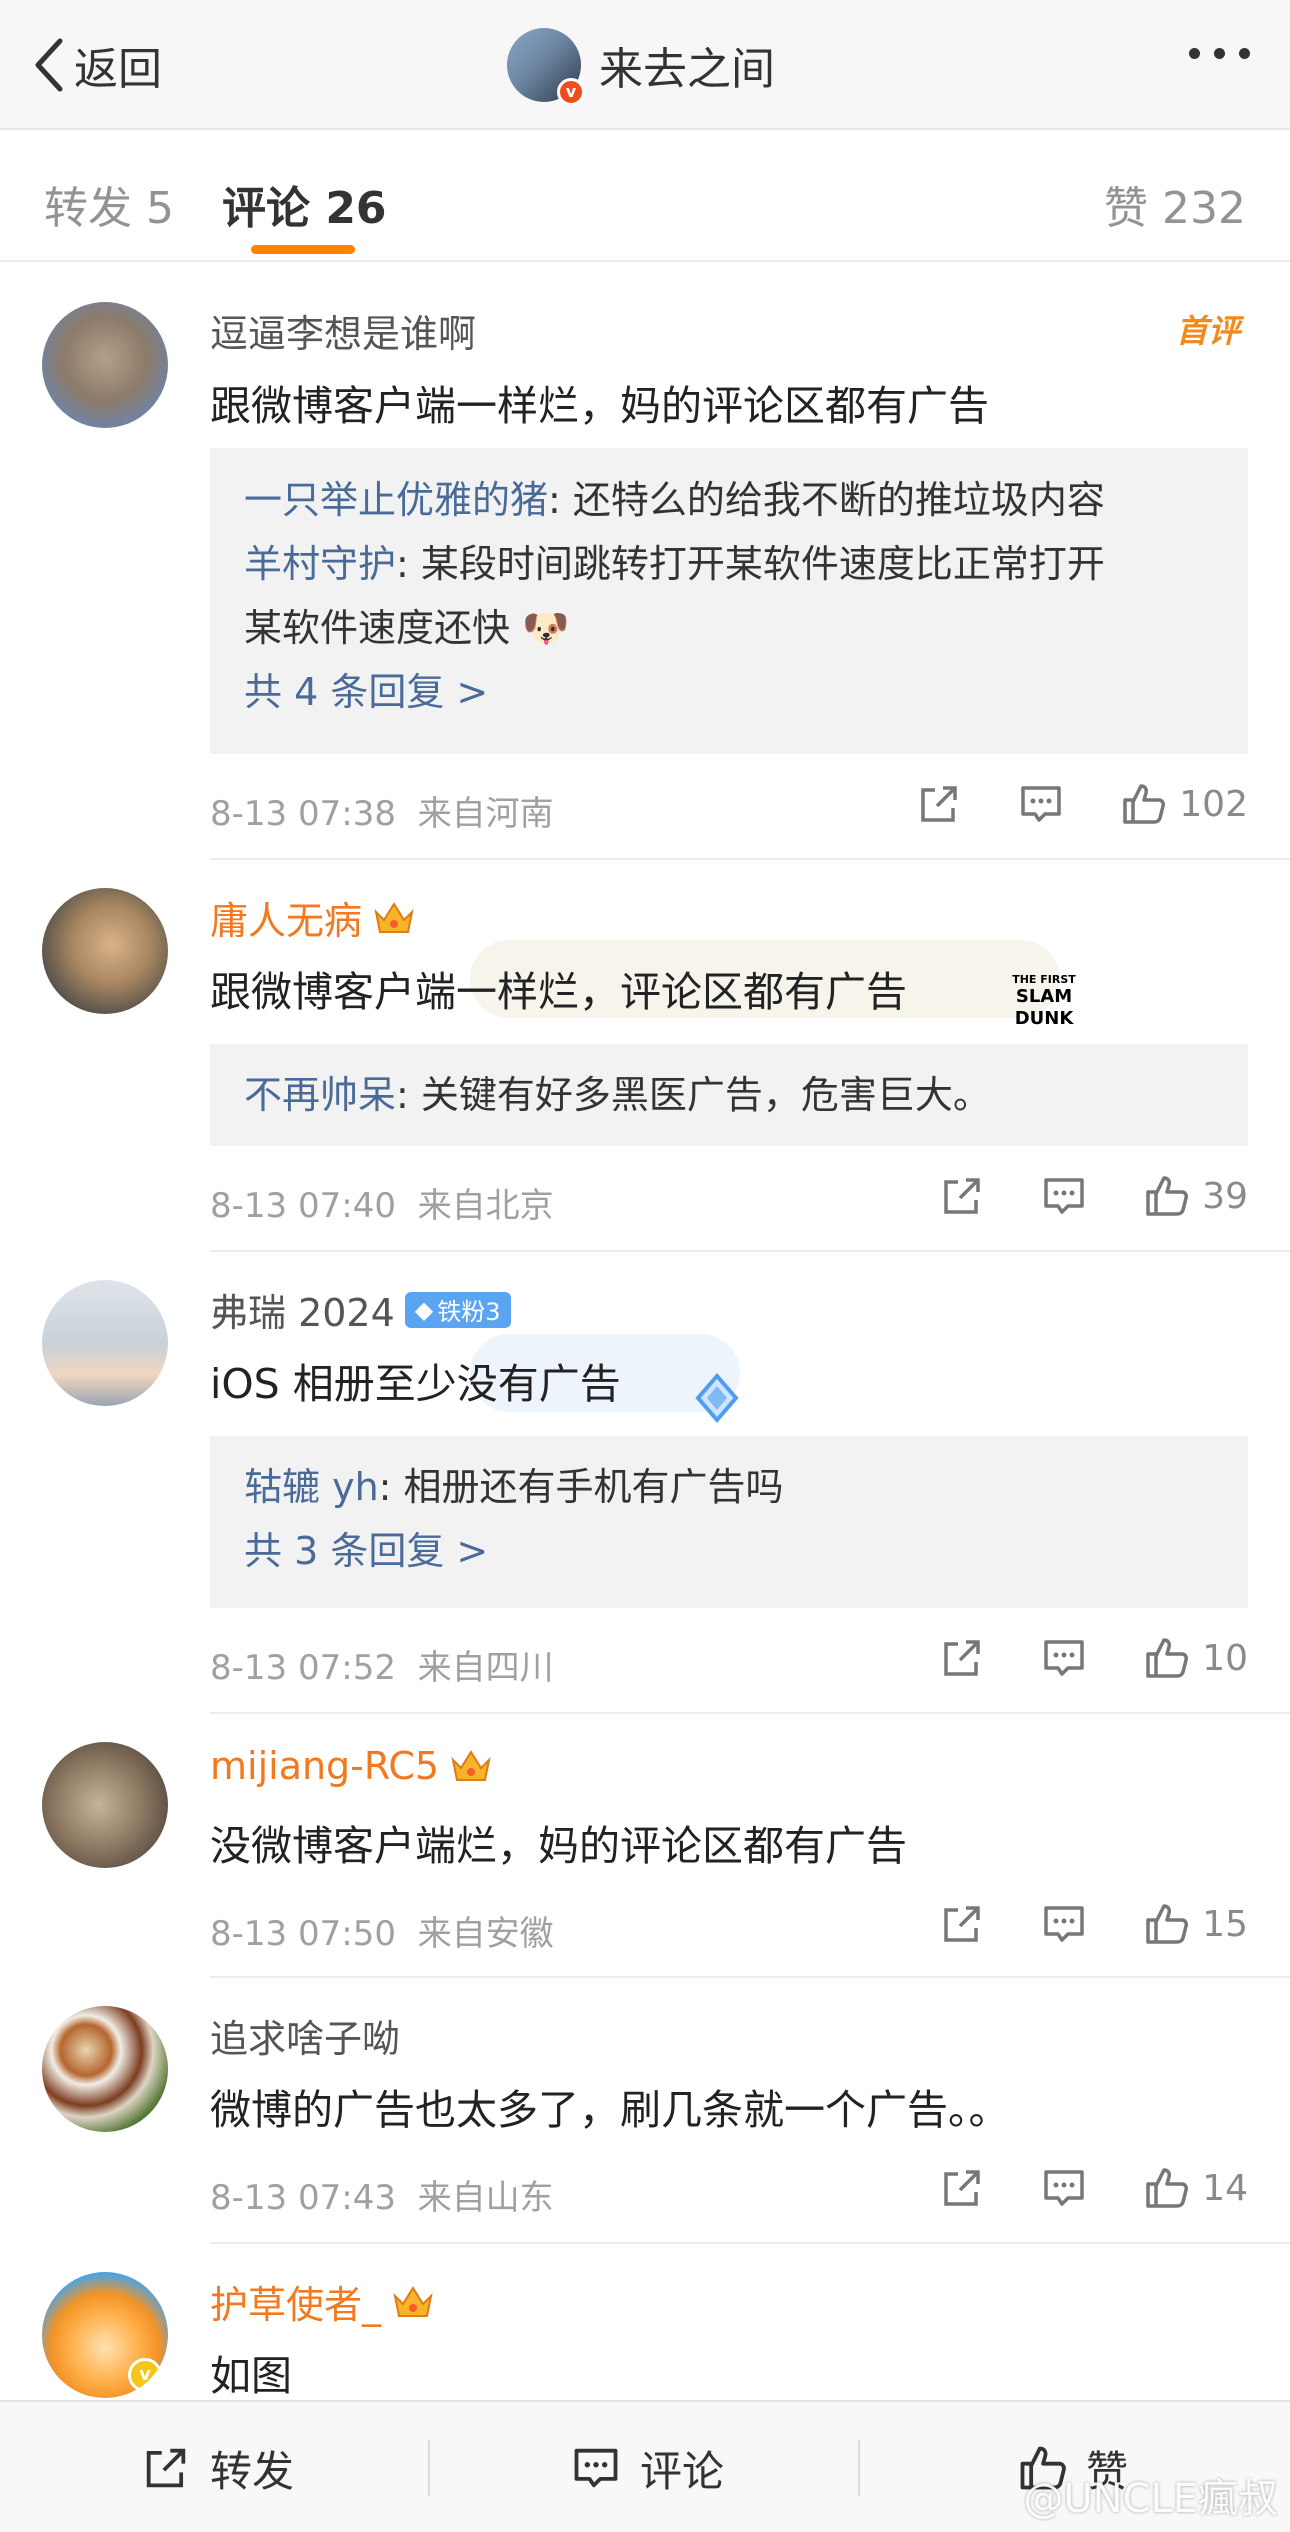  I want to click on comment-actions: 10, so click(1093, 1658).